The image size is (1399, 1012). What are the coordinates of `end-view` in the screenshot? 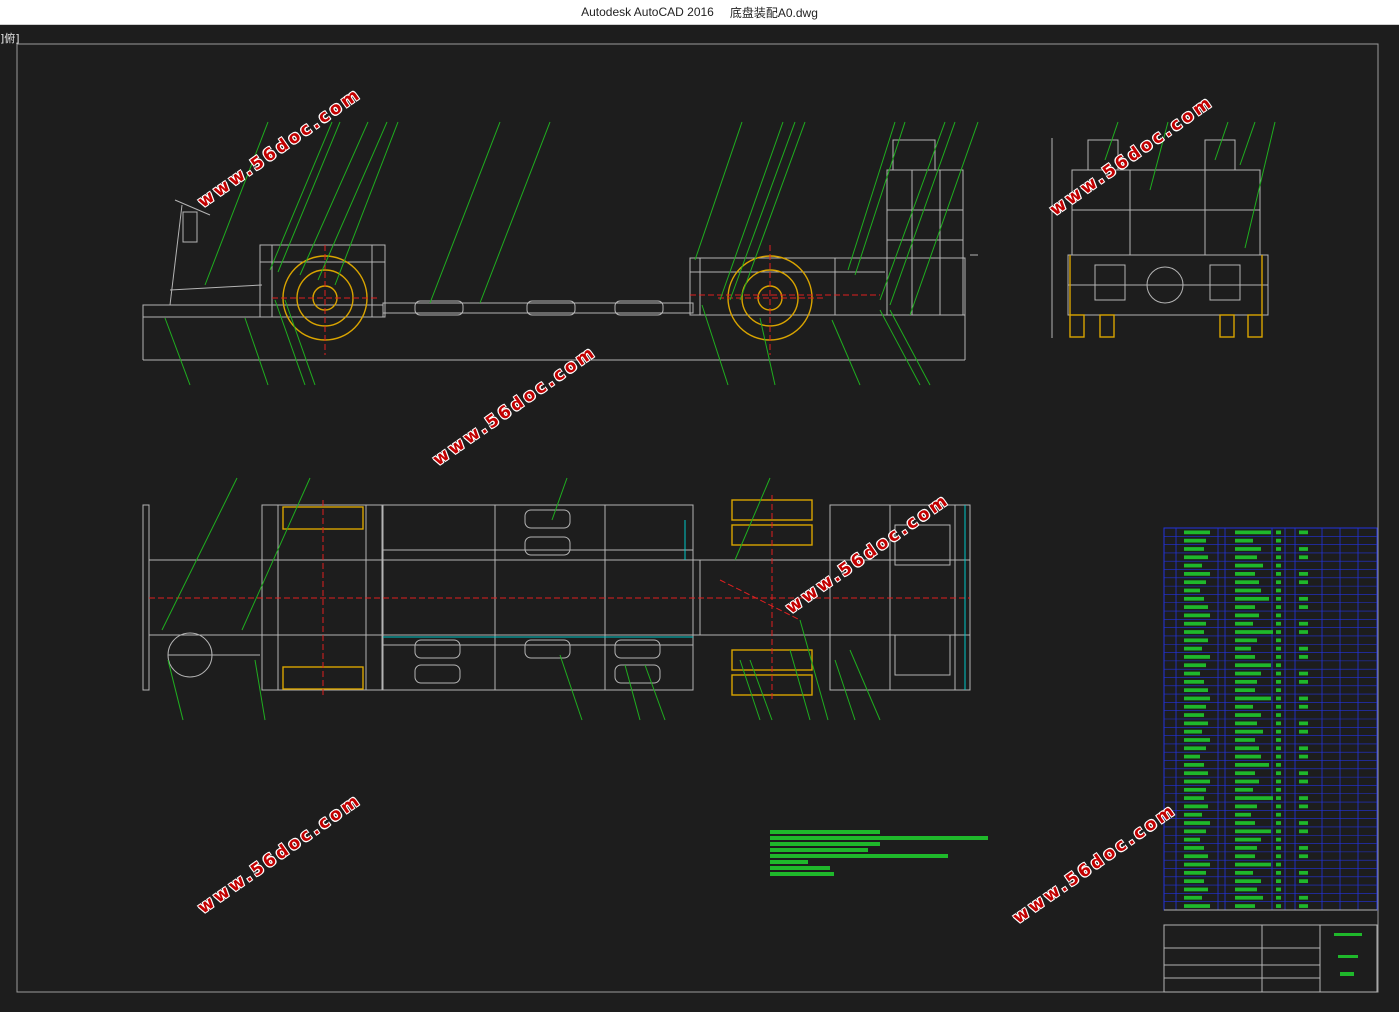 It's located at (1160, 238).